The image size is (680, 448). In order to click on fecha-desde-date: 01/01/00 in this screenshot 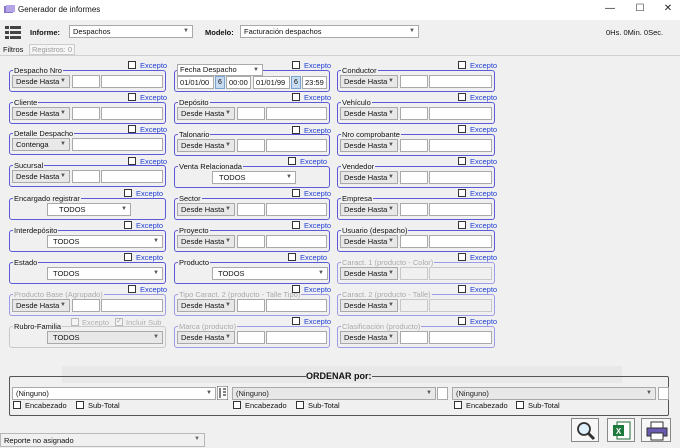, I will do `click(195, 82)`.